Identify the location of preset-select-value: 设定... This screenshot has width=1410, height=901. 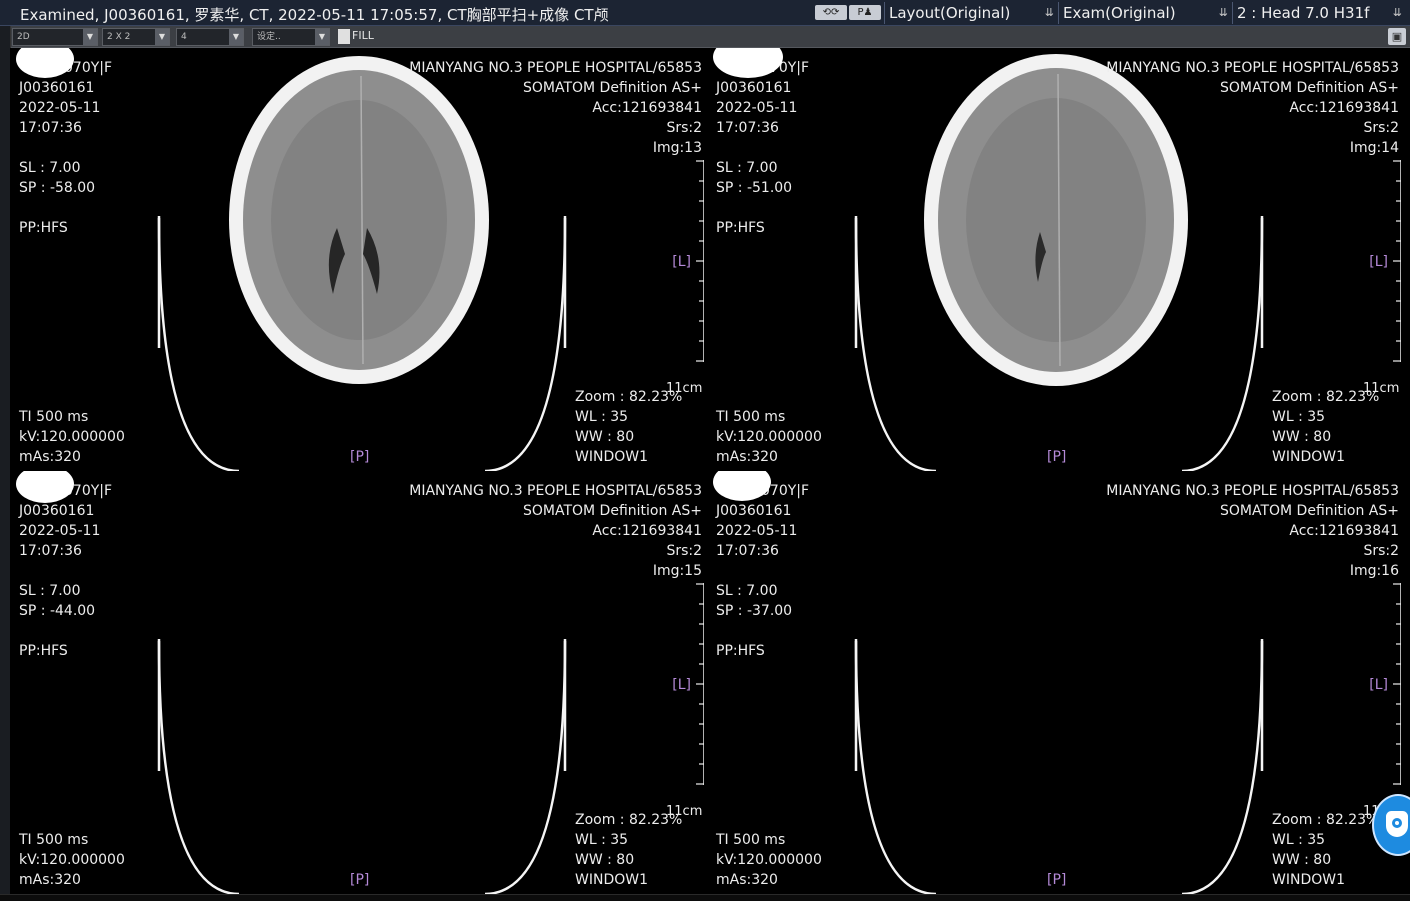
(269, 37).